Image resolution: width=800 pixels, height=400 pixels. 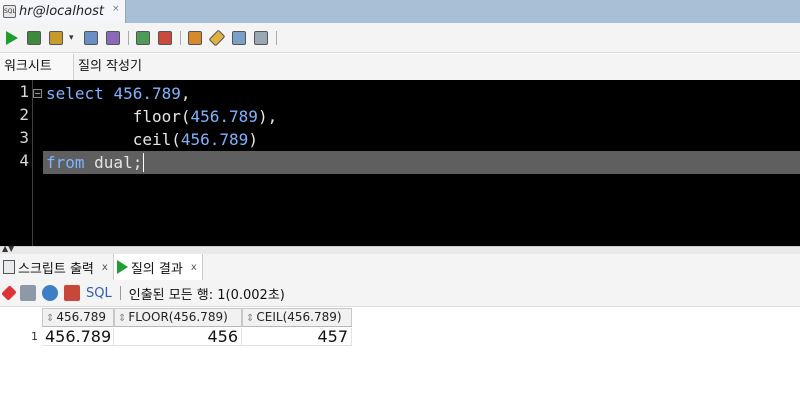 I want to click on clear-button, so click(x=216, y=37).